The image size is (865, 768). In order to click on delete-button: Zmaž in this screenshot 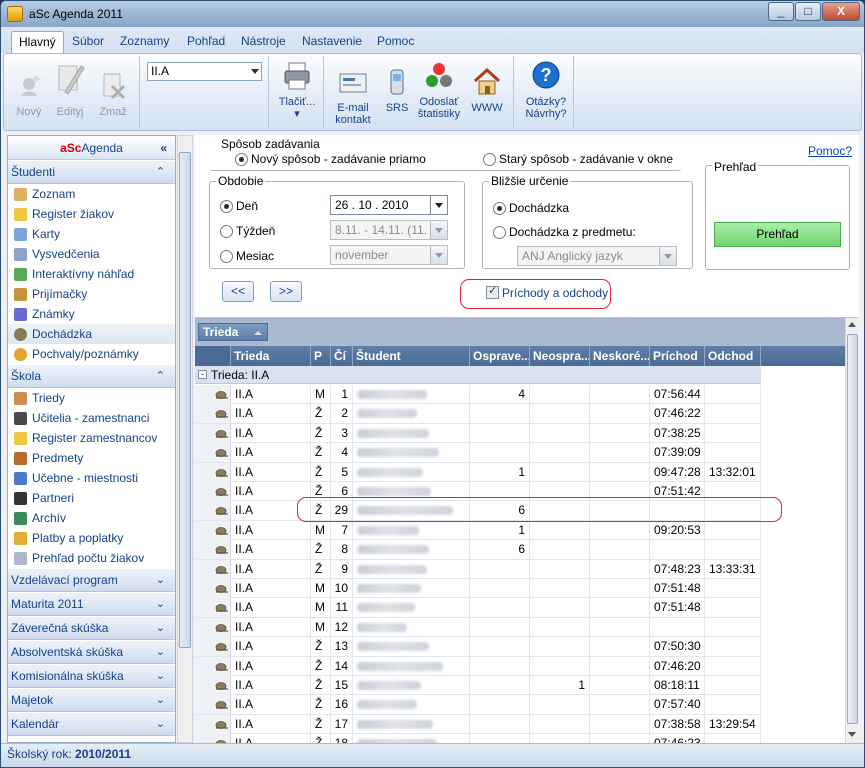, I will do `click(113, 94)`.